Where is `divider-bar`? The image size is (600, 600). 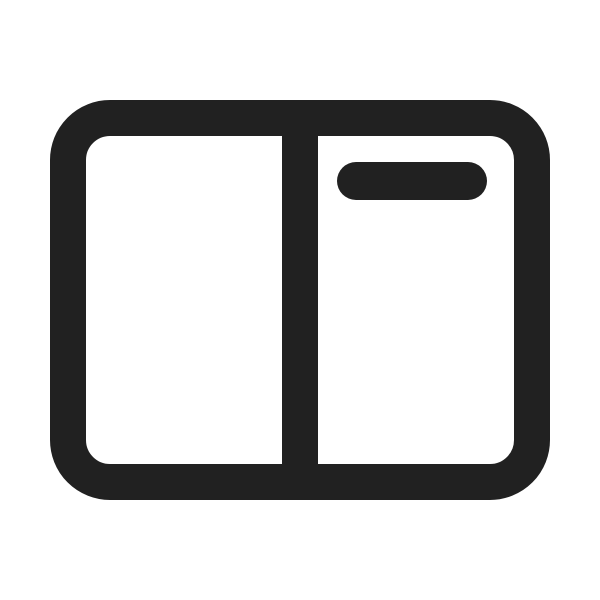 divider-bar is located at coordinates (300, 300).